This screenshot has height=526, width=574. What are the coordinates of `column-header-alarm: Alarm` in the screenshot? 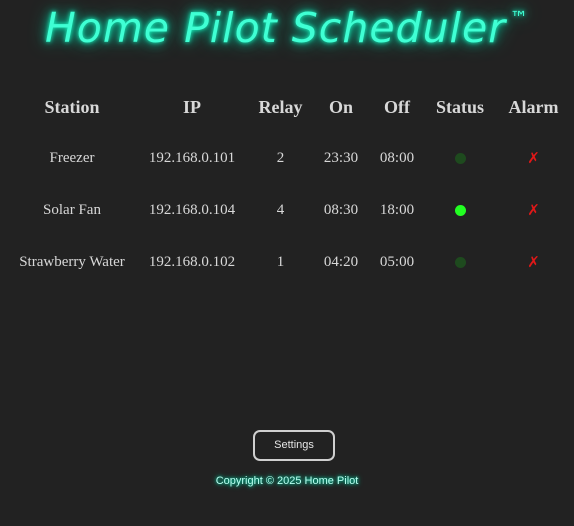 It's located at (533, 106).